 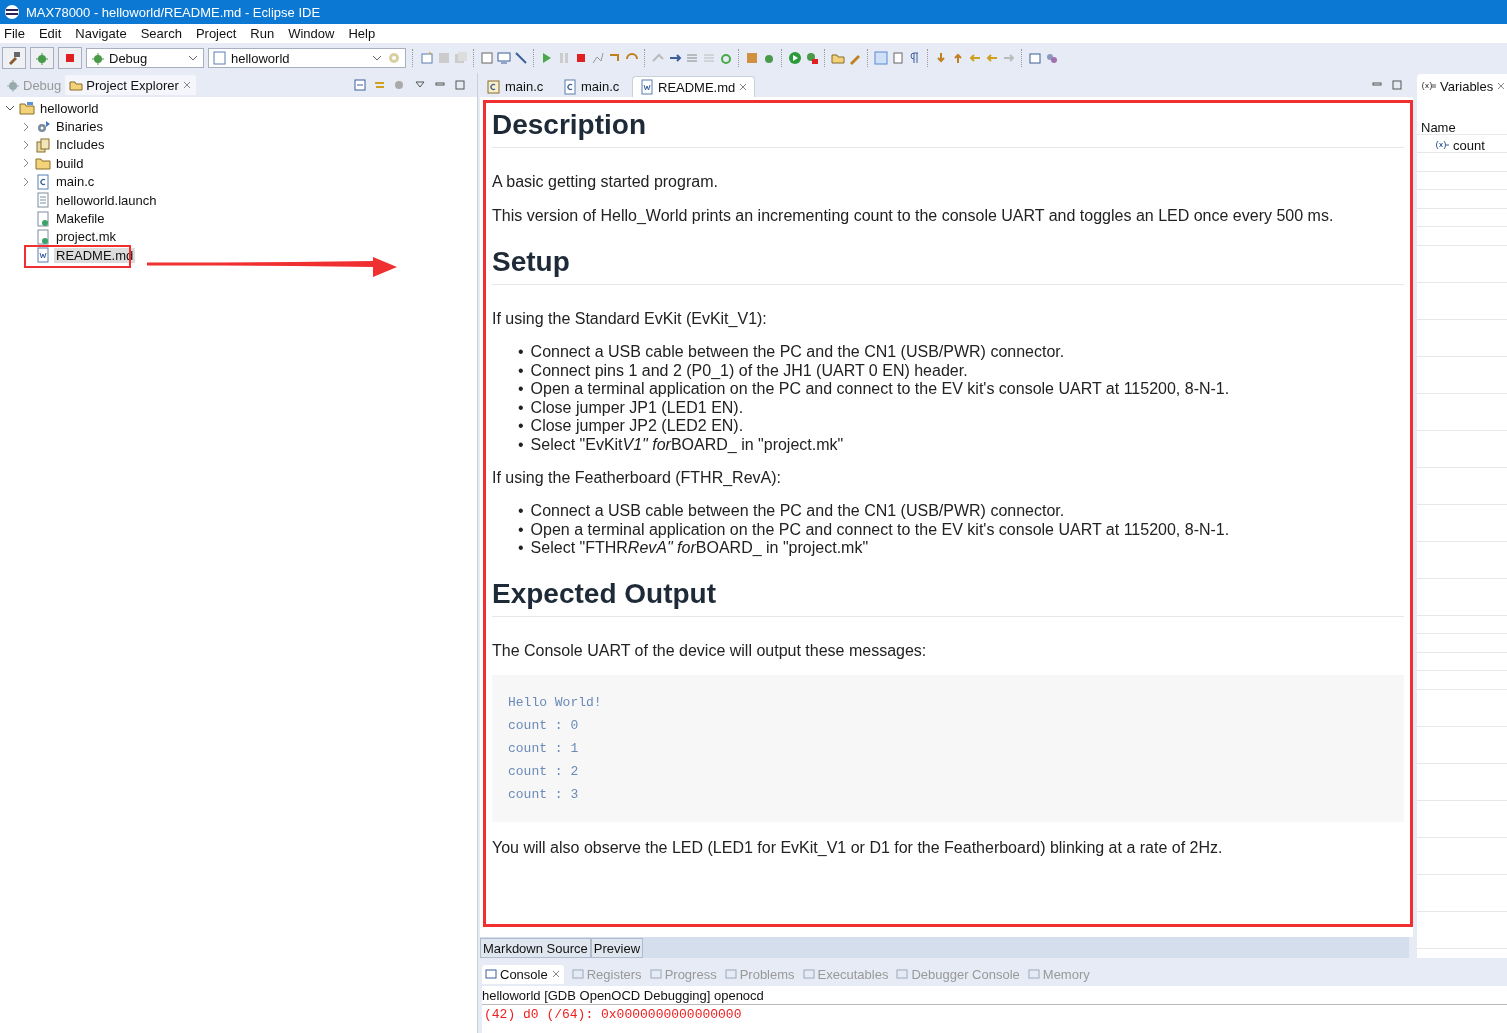 What do you see at coordinates (86, 237) in the screenshot?
I see `tree-item: project.mk` at bounding box center [86, 237].